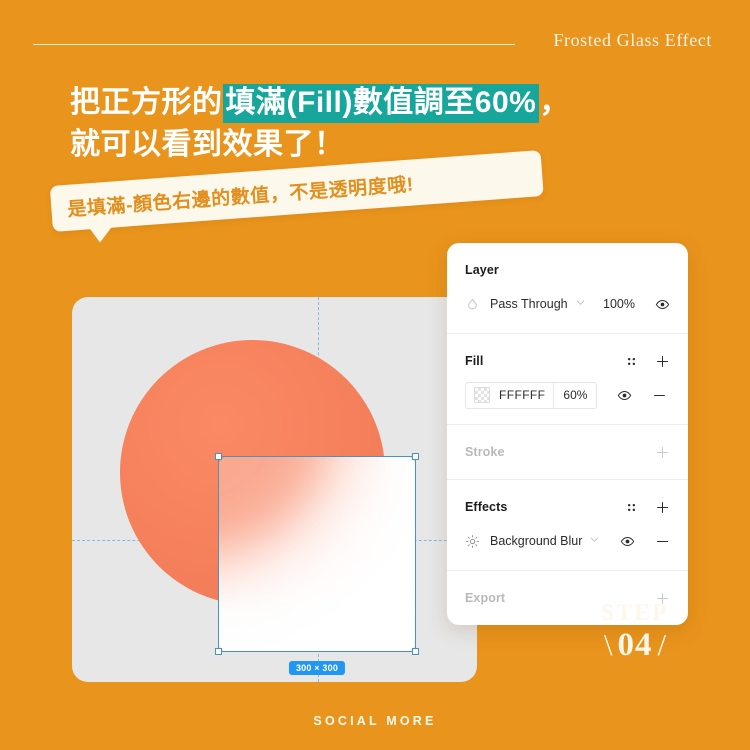  I want to click on stroke-section-title: Stroke, so click(485, 452).